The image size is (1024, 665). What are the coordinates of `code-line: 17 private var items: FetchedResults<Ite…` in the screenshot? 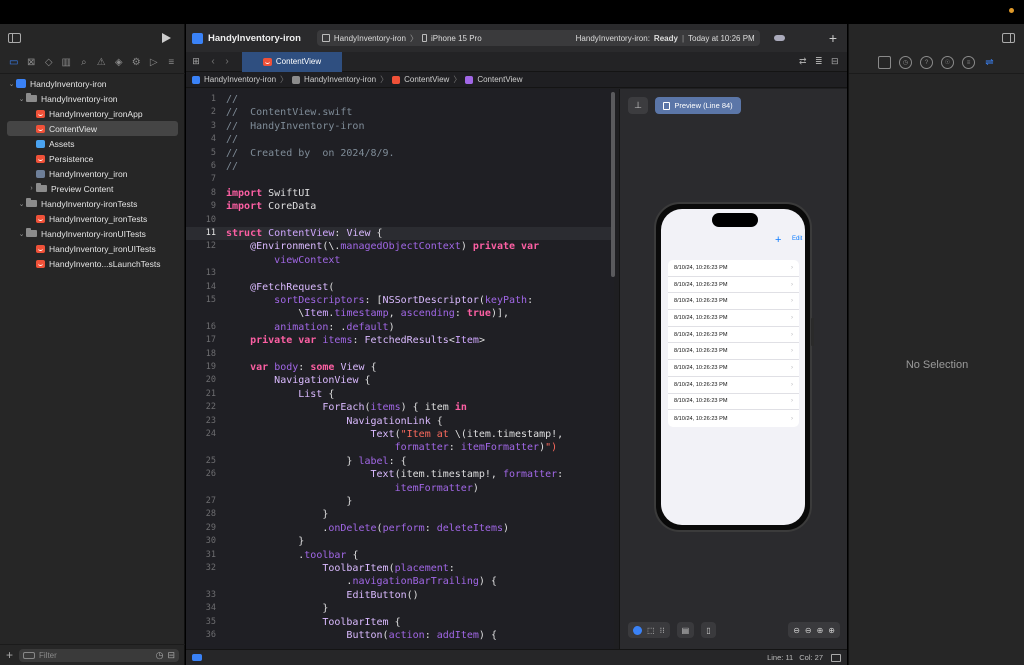 It's located at (400, 340).